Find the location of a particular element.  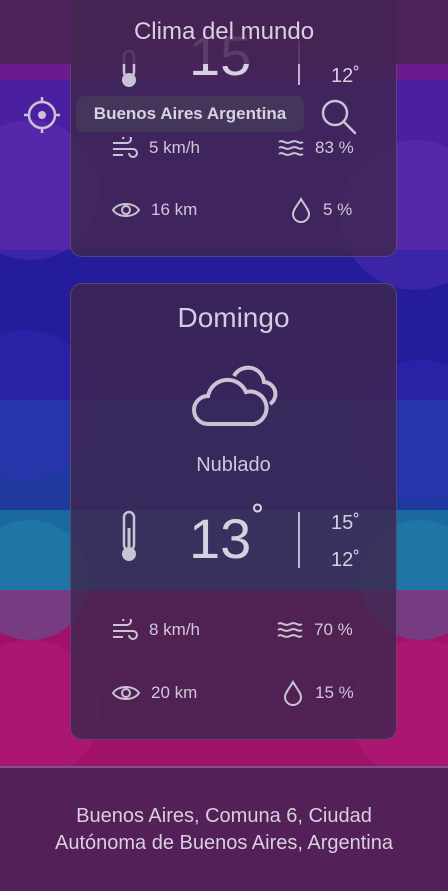

precip-stat: 15 % is located at coordinates (317, 693).